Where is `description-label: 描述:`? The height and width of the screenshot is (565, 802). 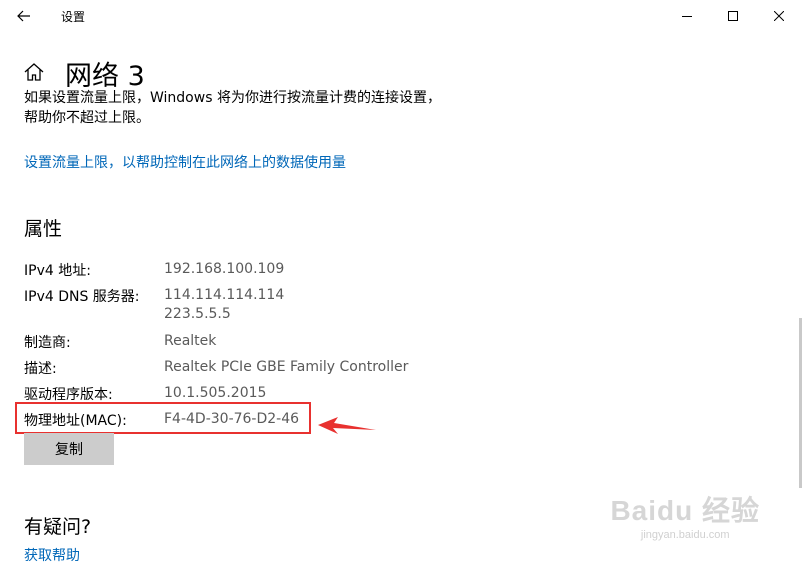
description-label: 描述: is located at coordinates (40, 369).